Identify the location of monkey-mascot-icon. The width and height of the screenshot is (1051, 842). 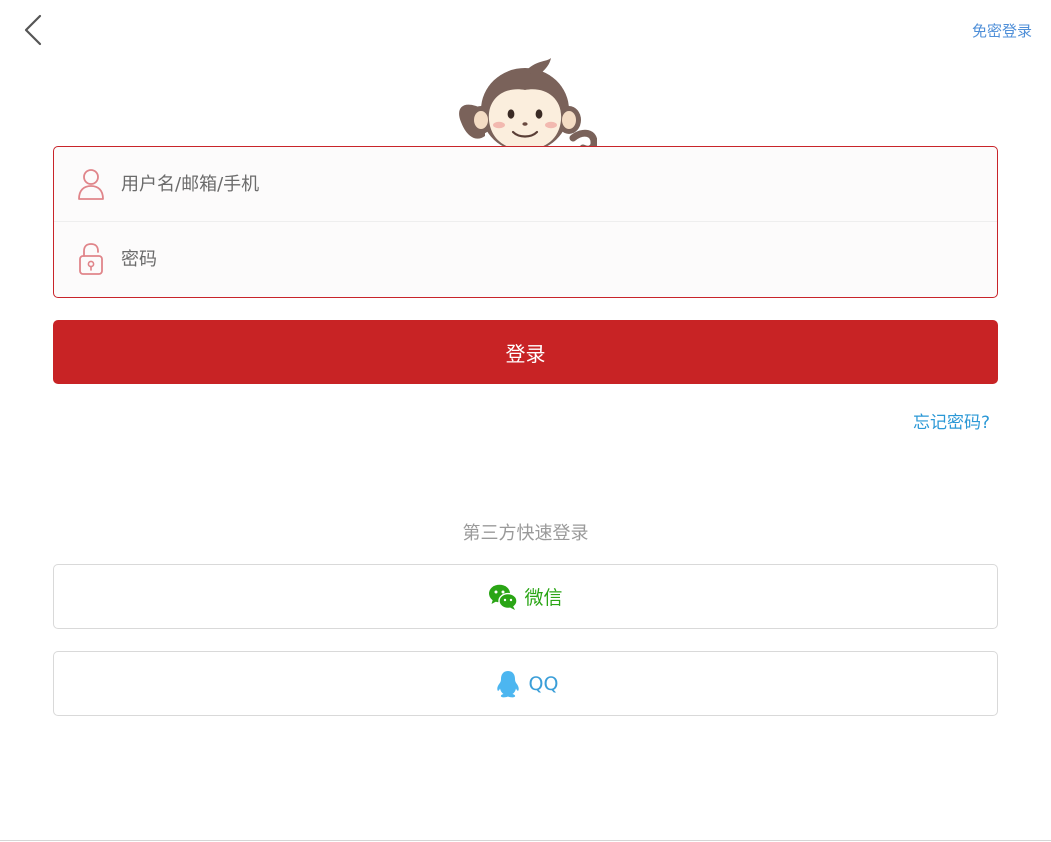
(526, 104).